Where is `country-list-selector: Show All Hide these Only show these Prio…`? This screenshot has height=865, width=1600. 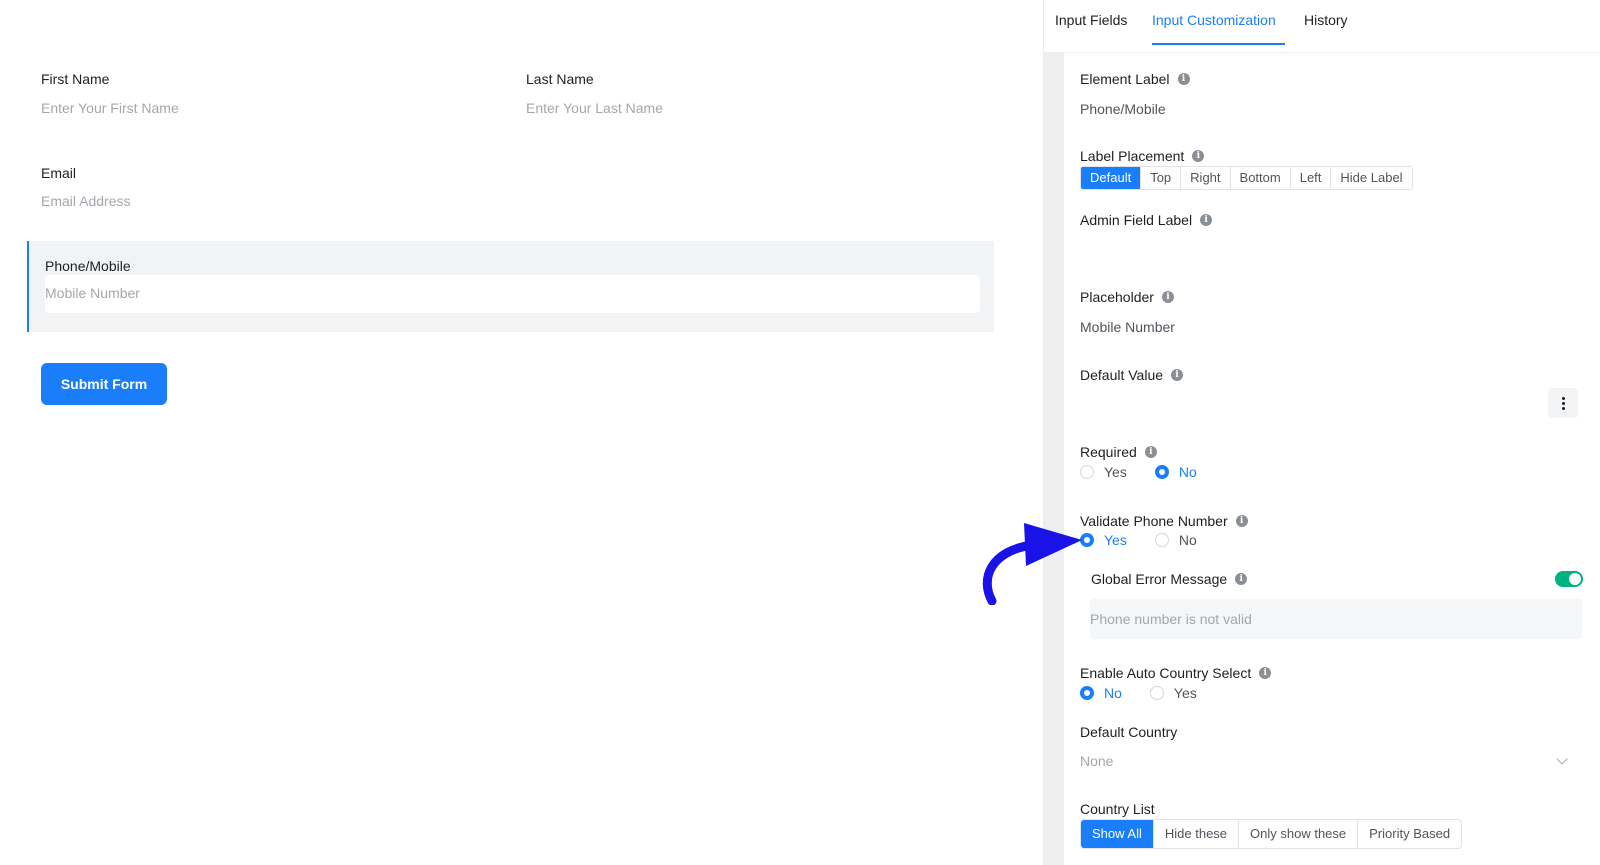 country-list-selector: Show All Hide these Only show these Prio… is located at coordinates (1271, 834).